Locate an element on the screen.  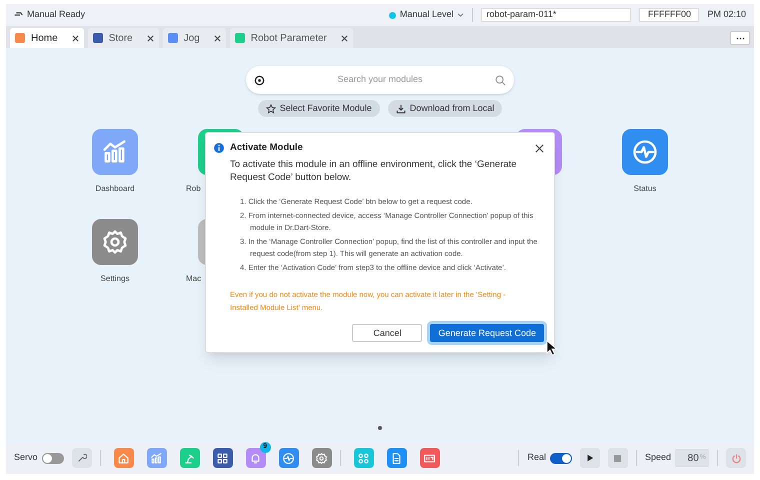
module-label: Dashboard is located at coordinates (115, 189).